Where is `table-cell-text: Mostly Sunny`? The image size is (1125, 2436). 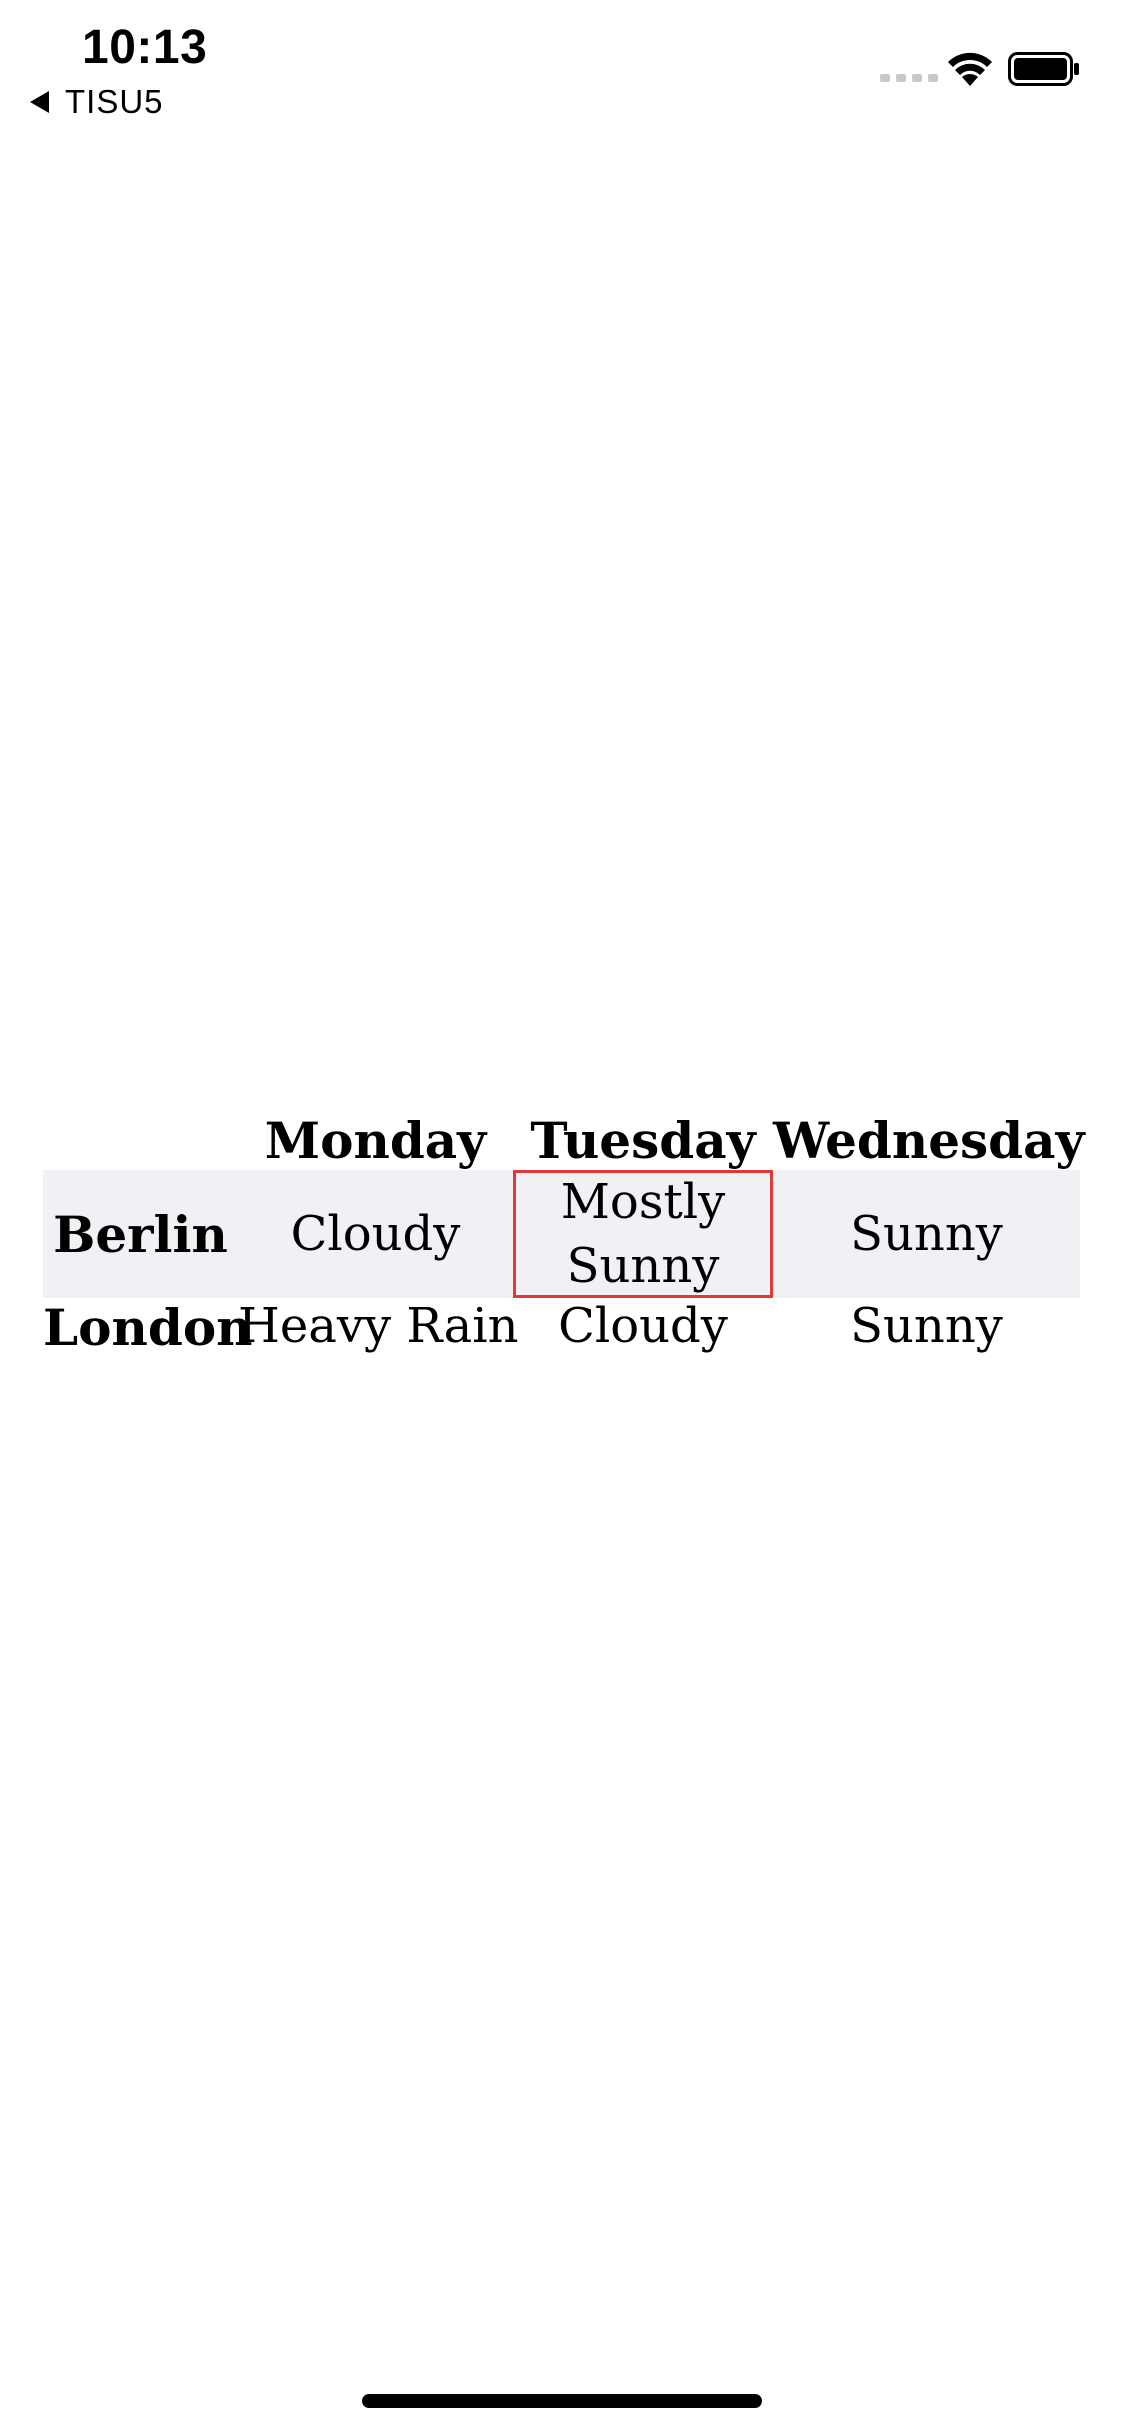
table-cell-text: Mostly Sunny is located at coordinates (643, 1234).